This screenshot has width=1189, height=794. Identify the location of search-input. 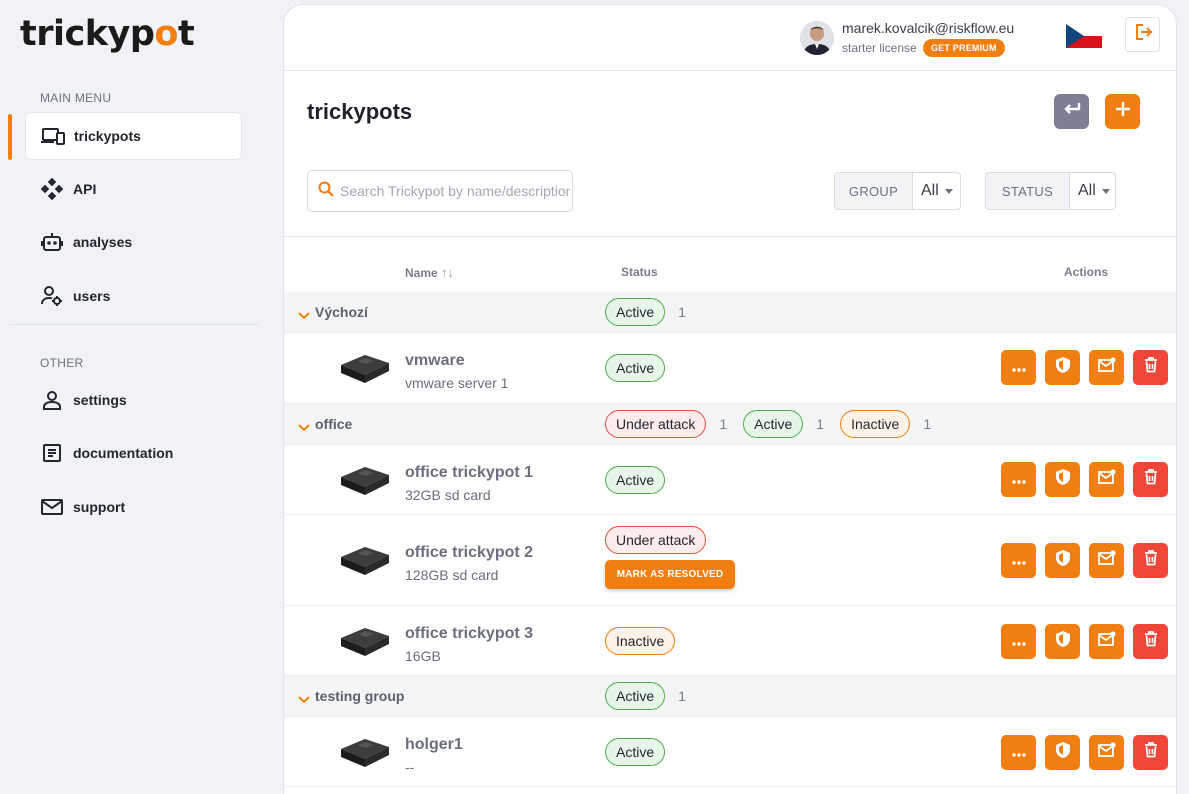
(455, 191).